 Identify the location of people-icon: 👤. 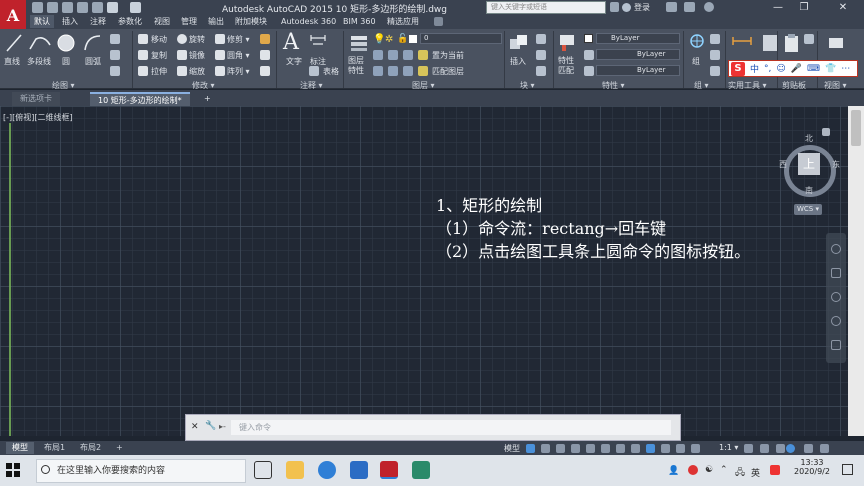
(673, 471).